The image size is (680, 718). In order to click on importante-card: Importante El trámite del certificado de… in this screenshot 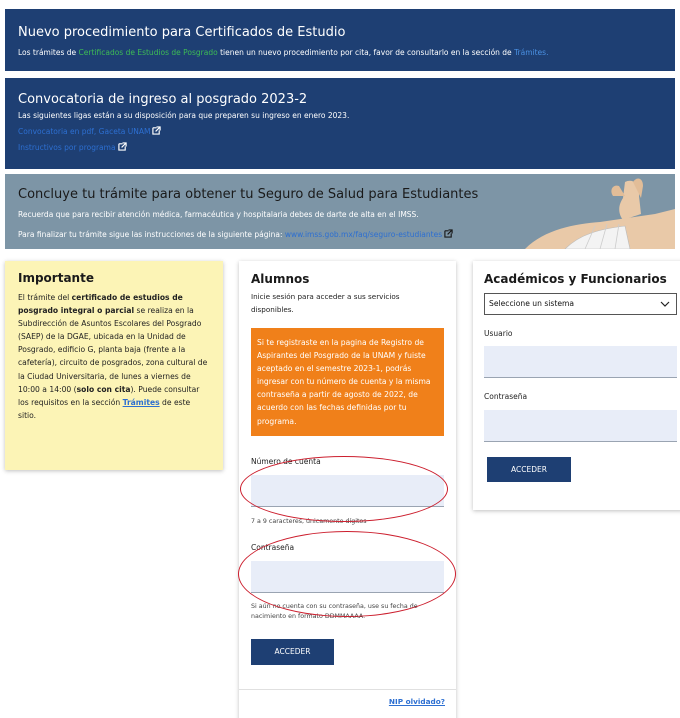, I will do `click(114, 365)`.